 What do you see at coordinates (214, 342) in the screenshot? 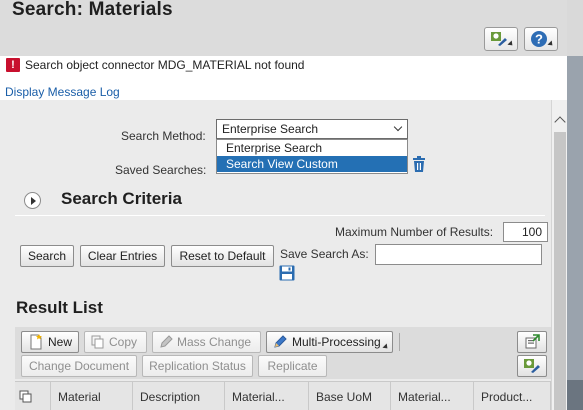
I see `mass-change-button-label: Mass Change` at bounding box center [214, 342].